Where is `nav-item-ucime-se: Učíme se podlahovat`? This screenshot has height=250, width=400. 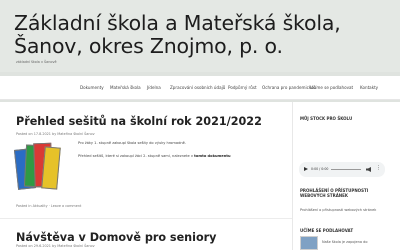
nav-item-ucime-se: Učíme se podlahovat is located at coordinates (331, 87).